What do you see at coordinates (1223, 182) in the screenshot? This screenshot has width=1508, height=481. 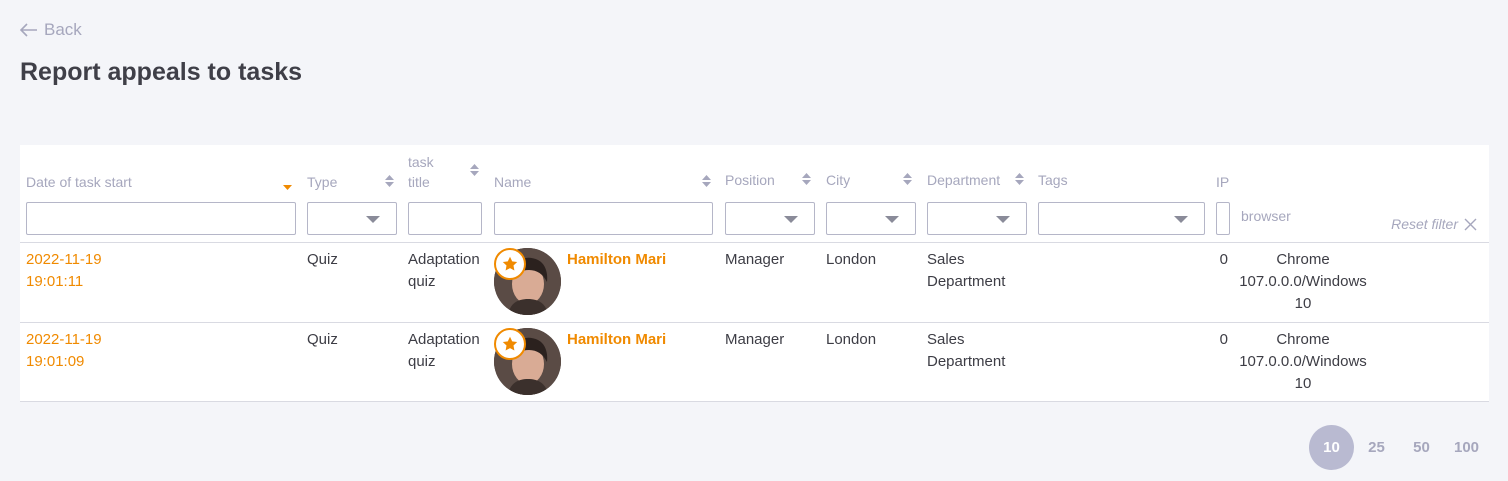 I see `header-ip: IP` at bounding box center [1223, 182].